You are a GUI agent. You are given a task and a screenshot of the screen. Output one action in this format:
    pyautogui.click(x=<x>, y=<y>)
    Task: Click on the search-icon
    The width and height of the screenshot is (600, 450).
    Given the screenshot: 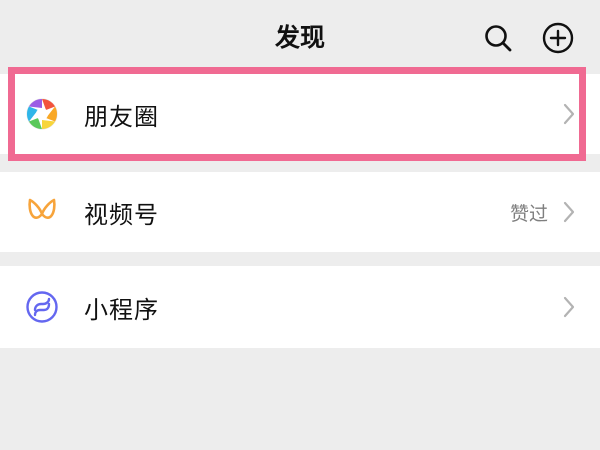 What is the action you would take?
    pyautogui.click(x=498, y=38)
    